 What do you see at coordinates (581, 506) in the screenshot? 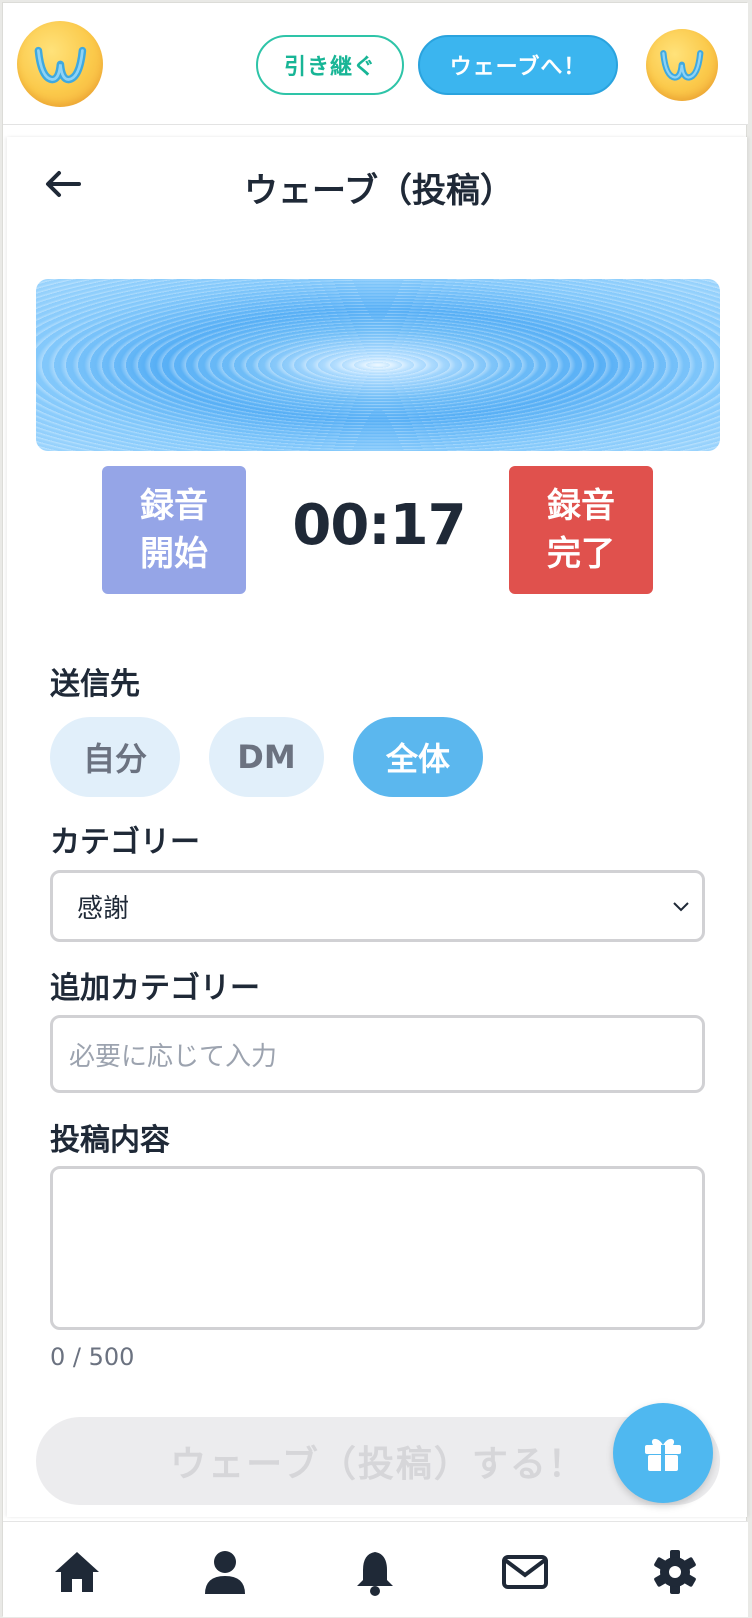
I see `record-finish-label-1: 録音` at bounding box center [581, 506].